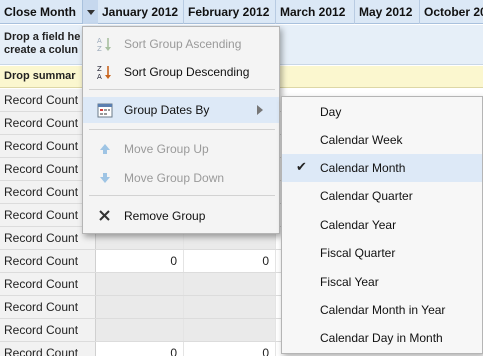  I want to click on date-option-calendar-year: Calendar Year, so click(382, 225).